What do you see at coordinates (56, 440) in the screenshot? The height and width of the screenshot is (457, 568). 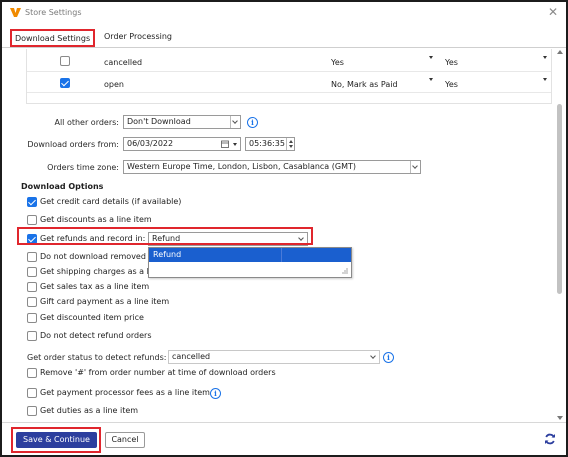 I see `save-continue-button: Save & Continue` at bounding box center [56, 440].